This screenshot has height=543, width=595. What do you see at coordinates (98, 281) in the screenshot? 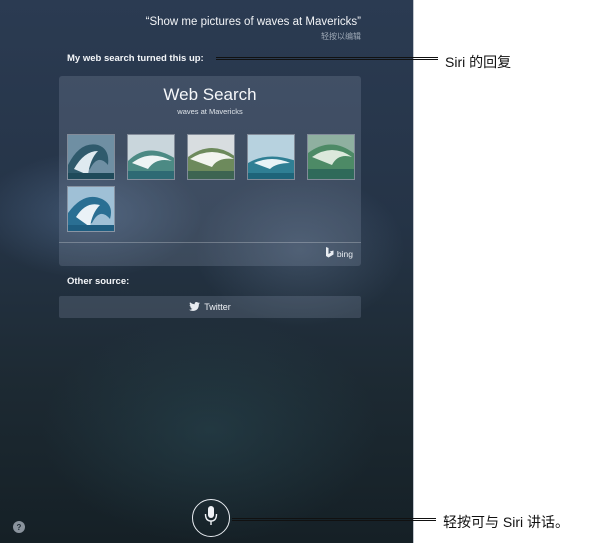
I see `other-source-label: Other source:` at bounding box center [98, 281].